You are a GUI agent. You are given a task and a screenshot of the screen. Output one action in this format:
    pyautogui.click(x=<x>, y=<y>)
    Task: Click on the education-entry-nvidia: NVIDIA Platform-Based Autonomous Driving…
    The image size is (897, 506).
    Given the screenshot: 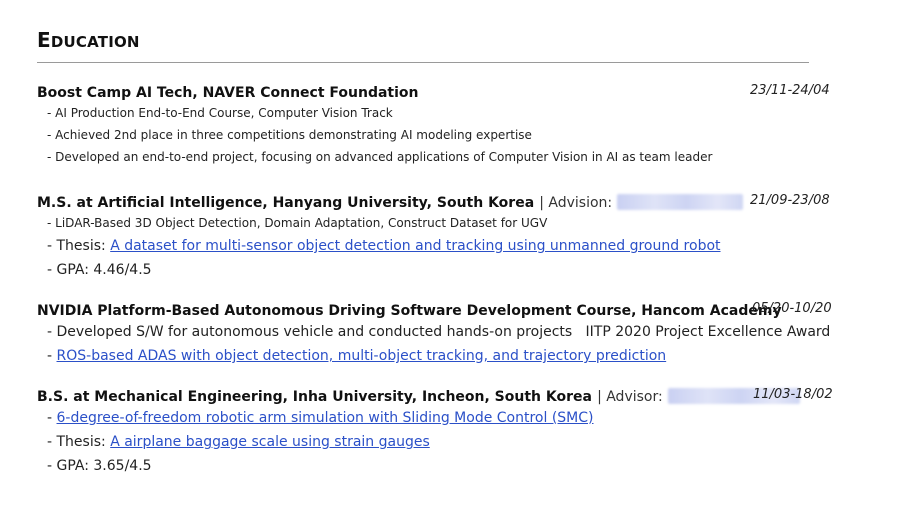 What is the action you would take?
    pyautogui.click(x=437, y=334)
    